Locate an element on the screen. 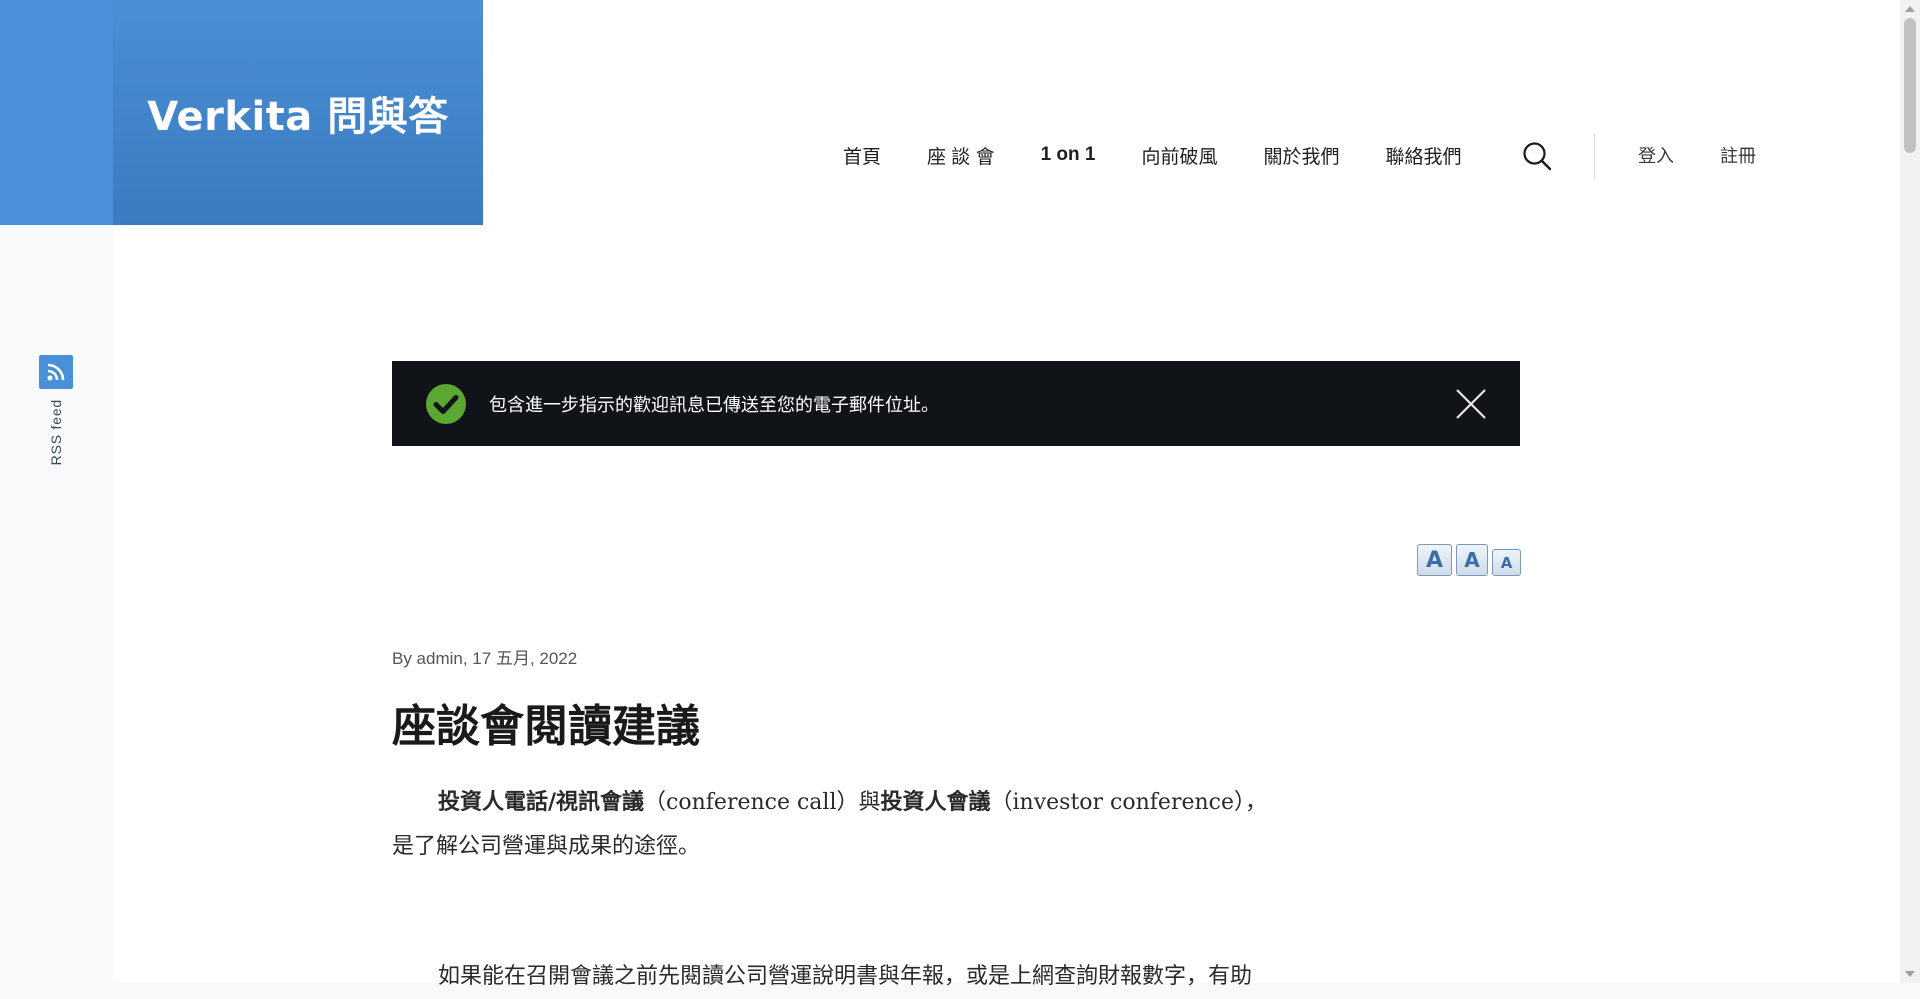  paragraph-text: （conference call）與 is located at coordinates (762, 802).